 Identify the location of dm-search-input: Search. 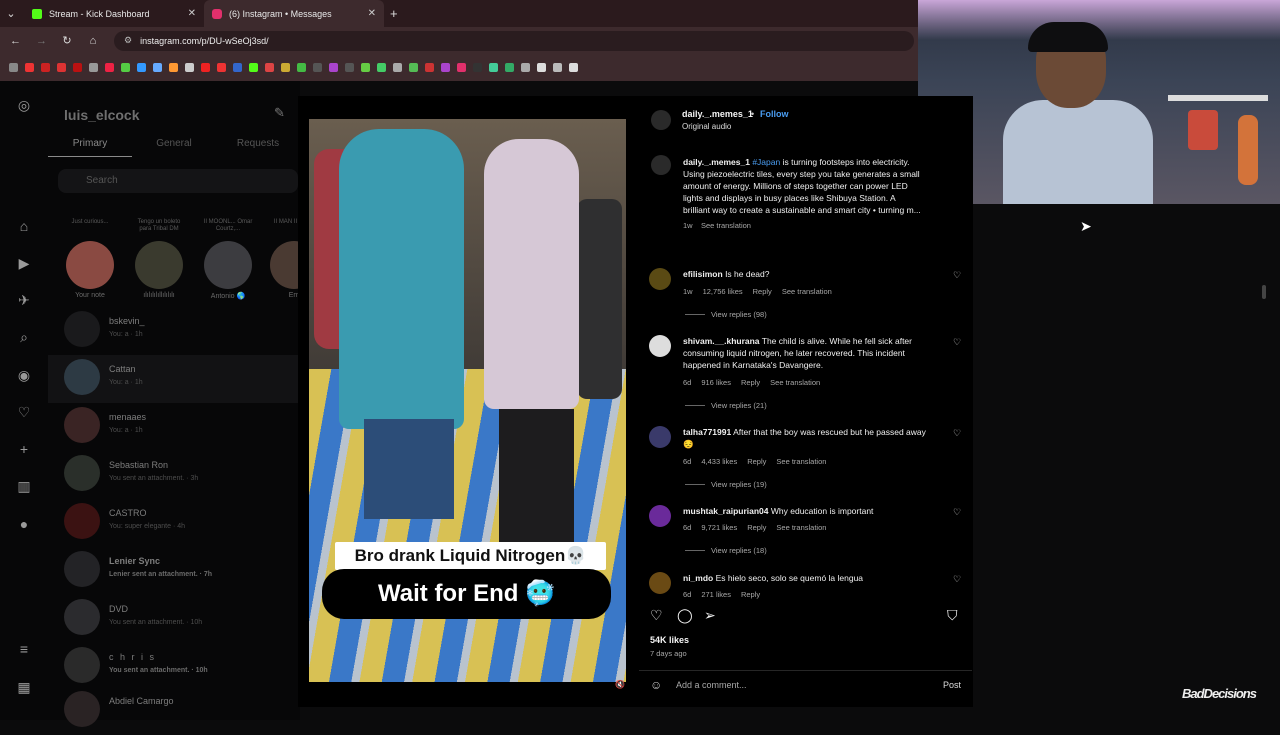
(178, 181).